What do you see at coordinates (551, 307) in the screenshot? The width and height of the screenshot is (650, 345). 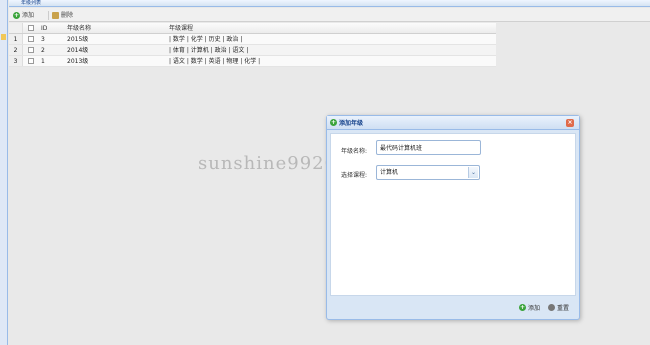 I see `reset-icon` at bounding box center [551, 307].